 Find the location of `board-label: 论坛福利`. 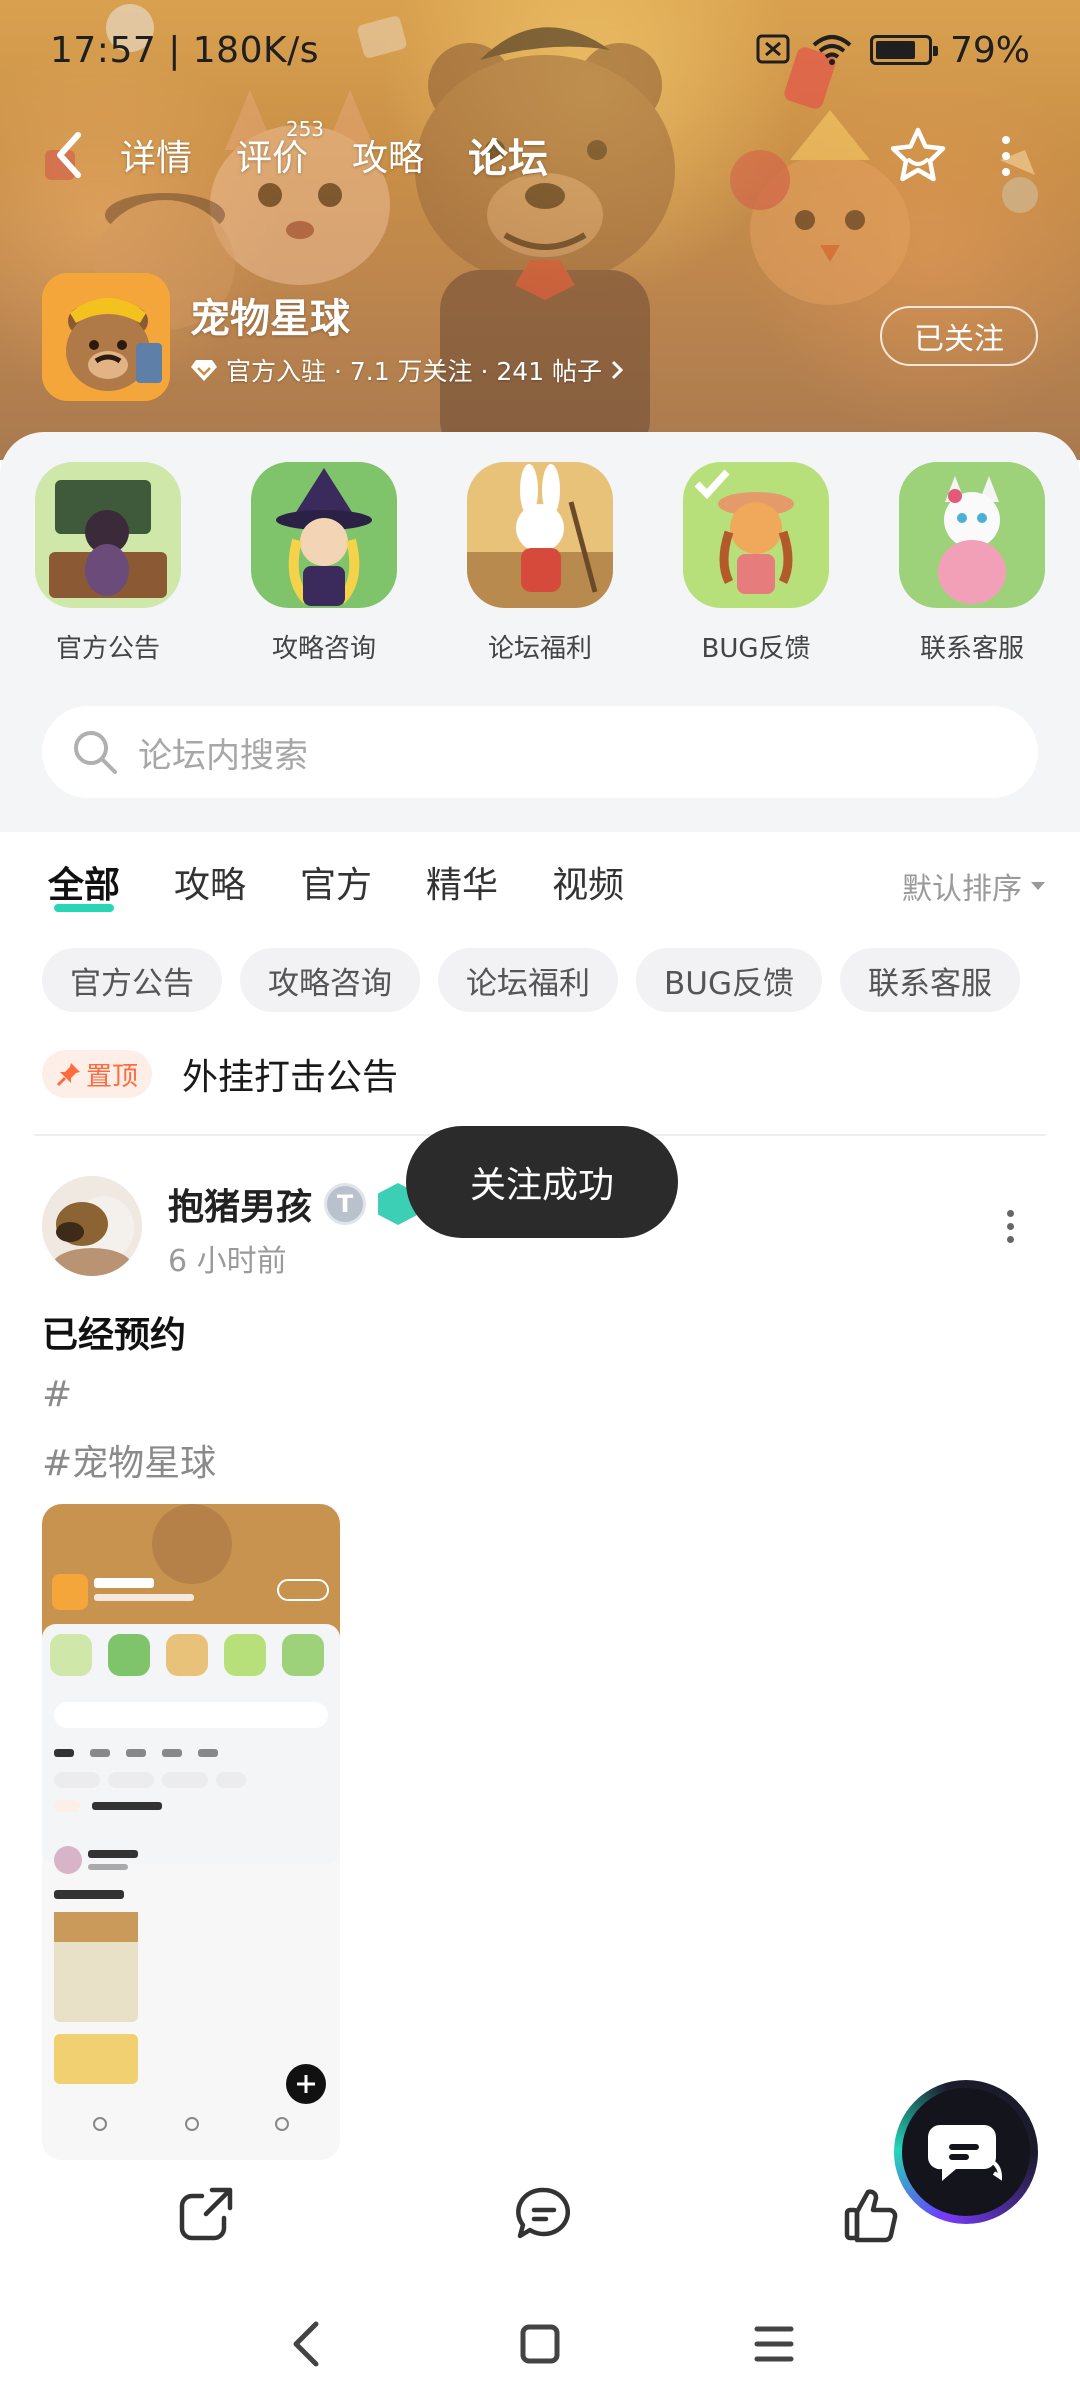

board-label: 论坛福利 is located at coordinates (539, 649).